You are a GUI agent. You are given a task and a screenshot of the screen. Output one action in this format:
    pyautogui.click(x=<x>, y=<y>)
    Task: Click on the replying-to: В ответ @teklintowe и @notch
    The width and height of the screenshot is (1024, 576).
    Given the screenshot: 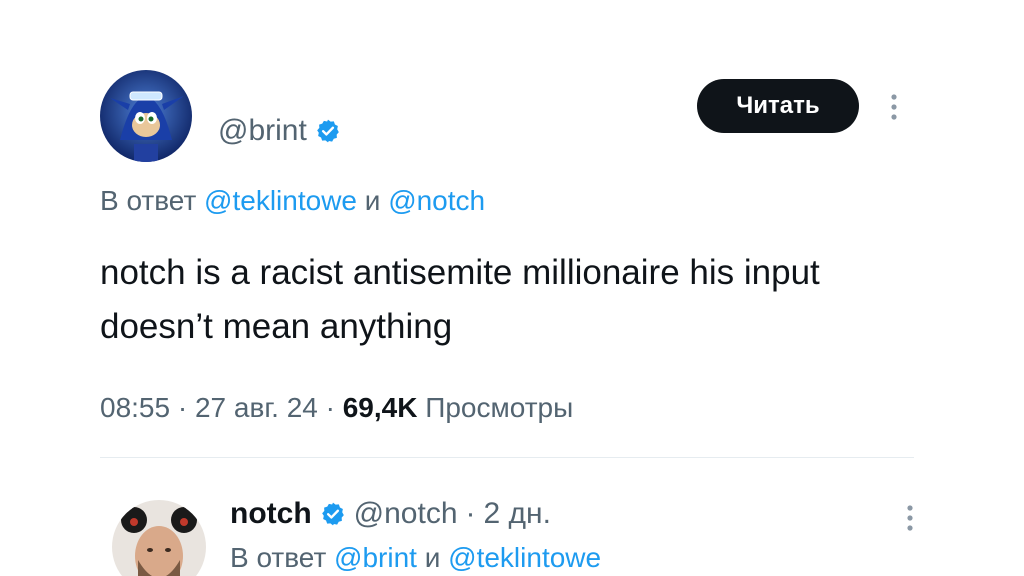 What is the action you would take?
    pyautogui.click(x=292, y=201)
    